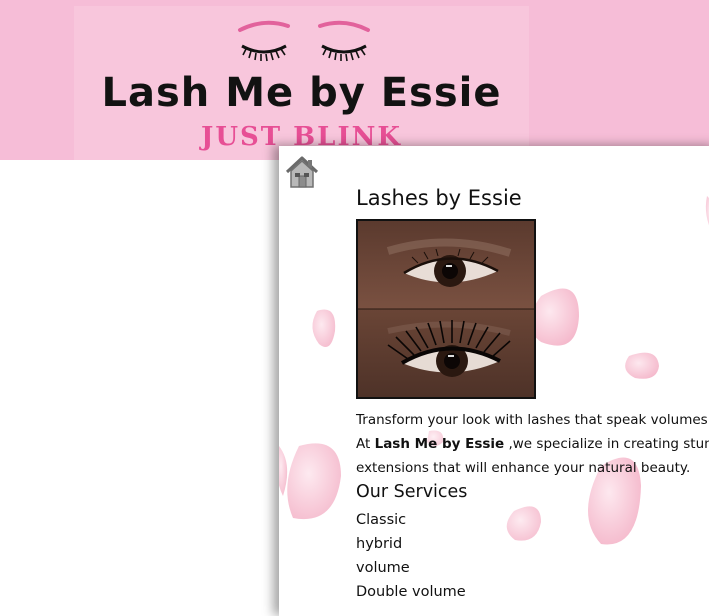  I want to click on service-item-classic: Classic, so click(381, 520).